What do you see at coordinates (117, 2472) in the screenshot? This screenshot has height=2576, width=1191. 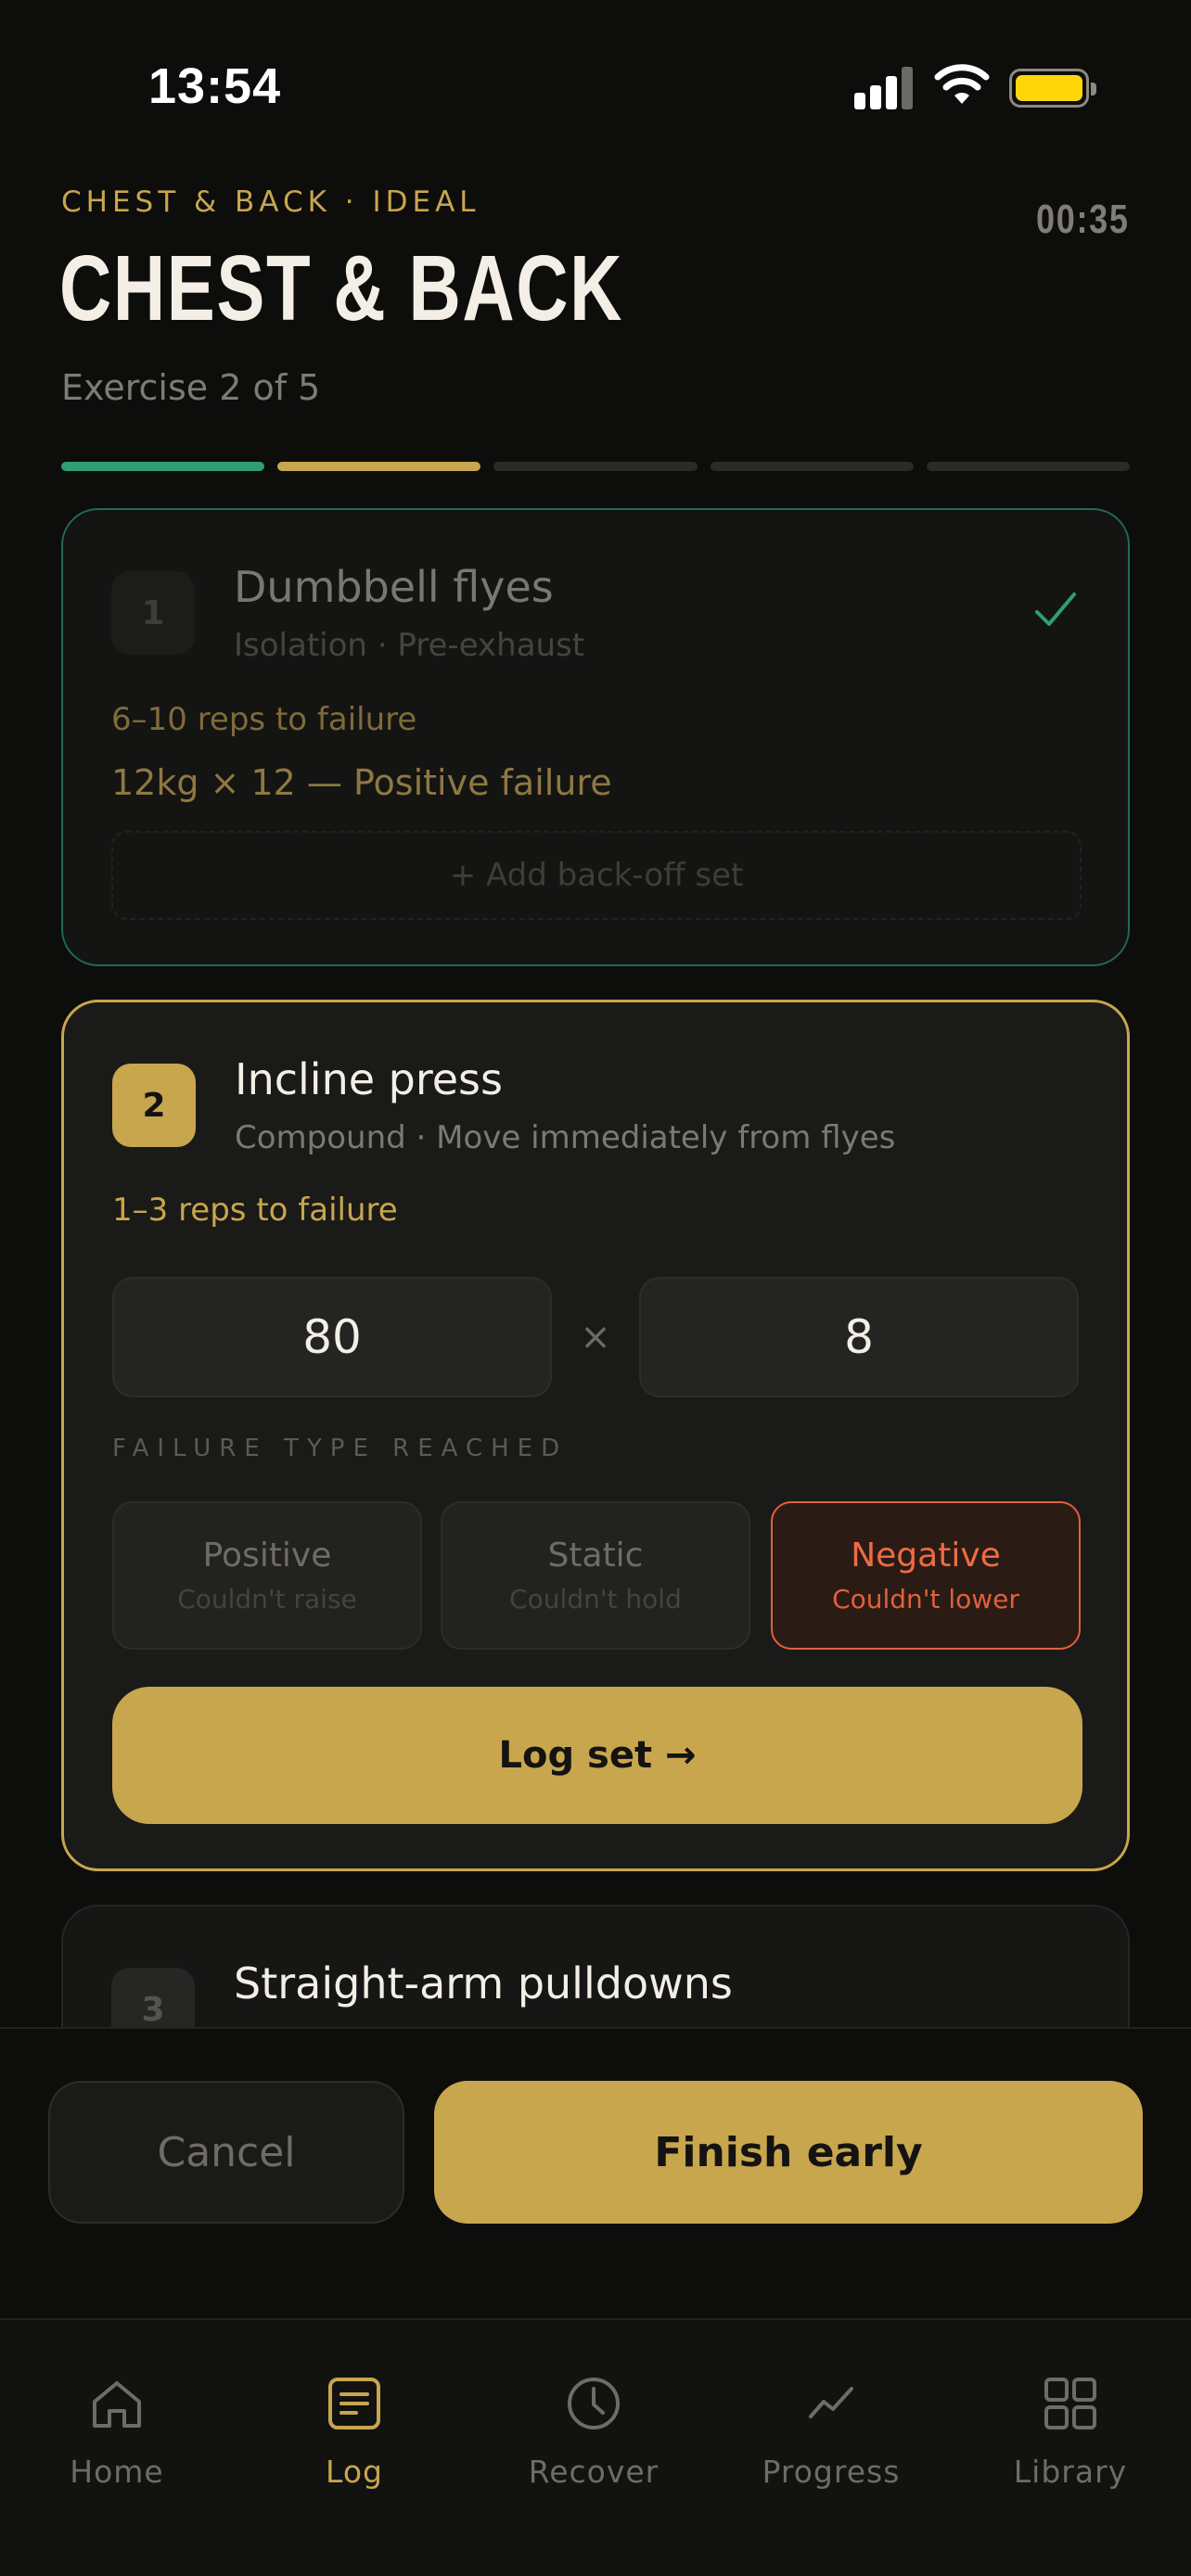 I see `tab-label: Home` at bounding box center [117, 2472].